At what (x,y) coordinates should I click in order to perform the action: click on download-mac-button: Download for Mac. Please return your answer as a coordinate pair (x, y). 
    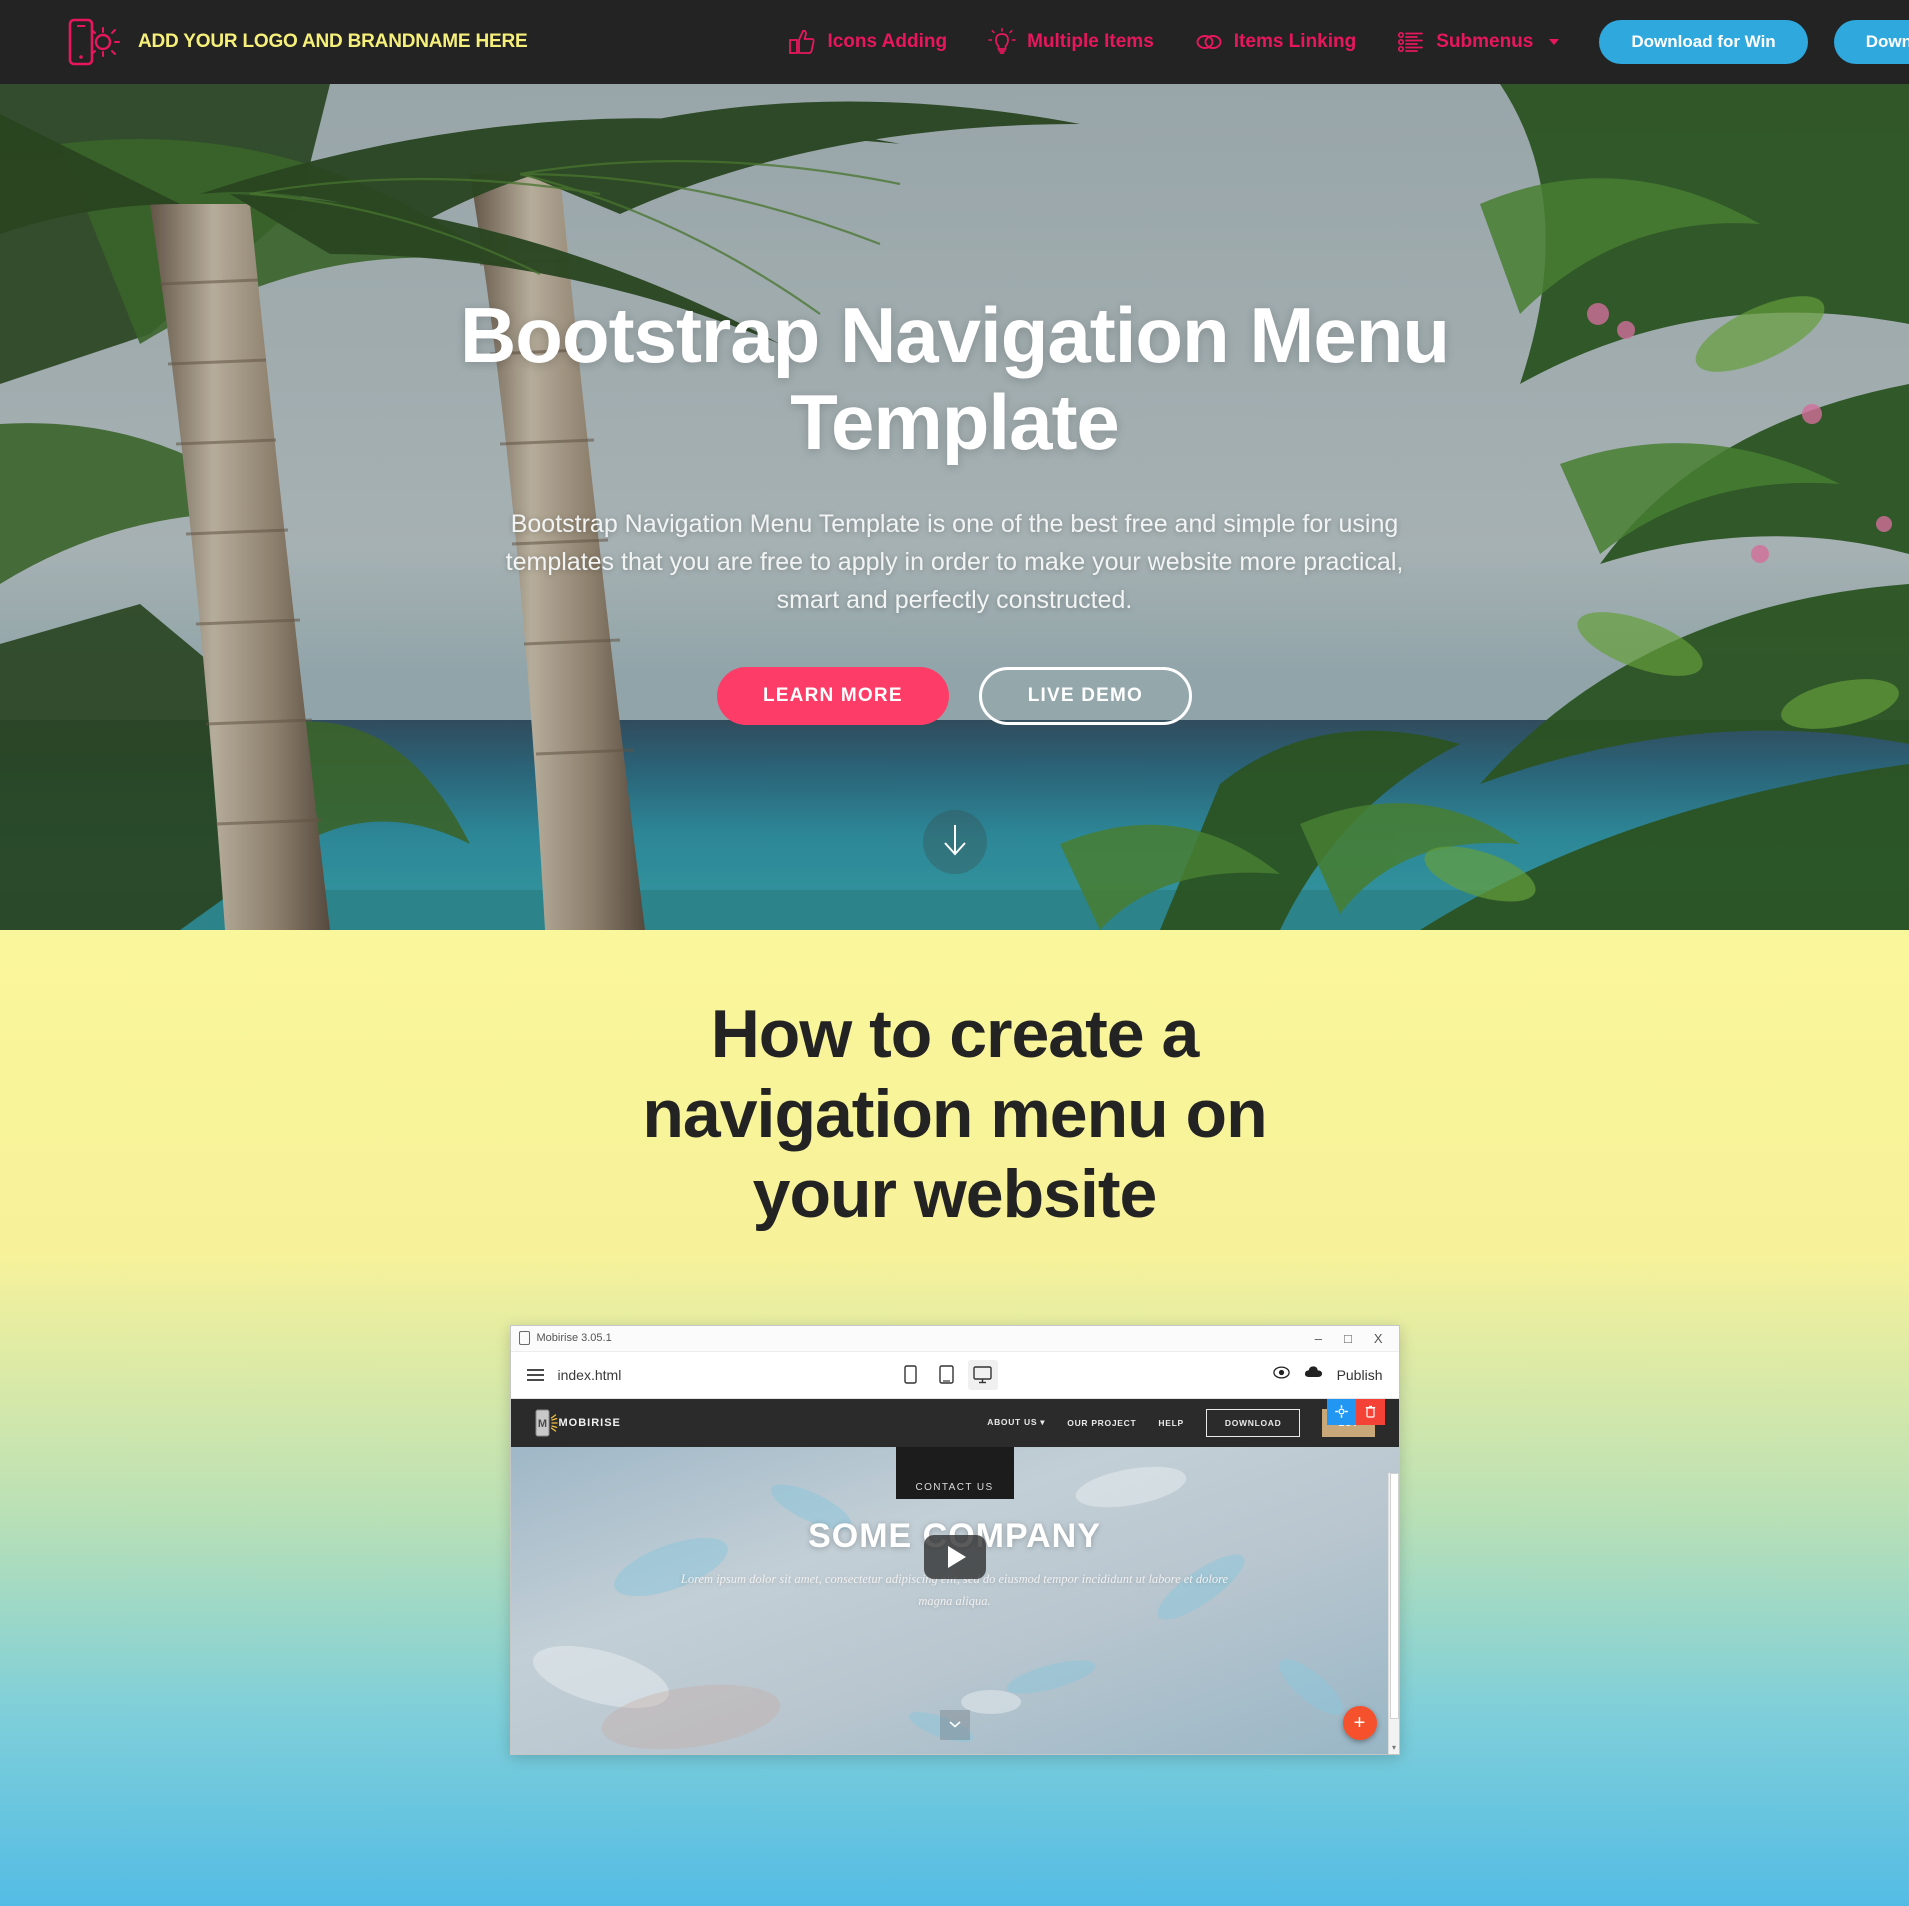
    Looking at the image, I should click on (1871, 42).